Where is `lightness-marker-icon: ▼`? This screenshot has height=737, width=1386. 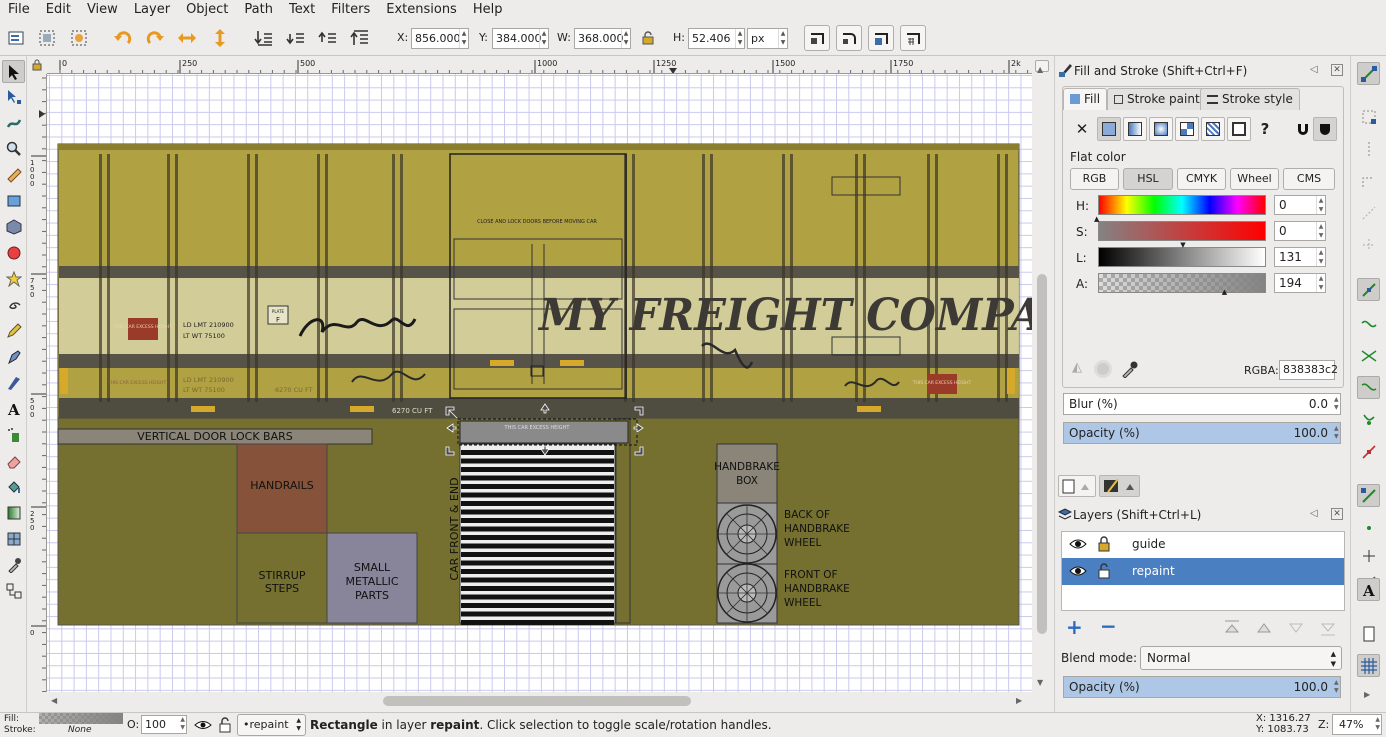
lightness-marker-icon: ▼ is located at coordinates (1182, 245).